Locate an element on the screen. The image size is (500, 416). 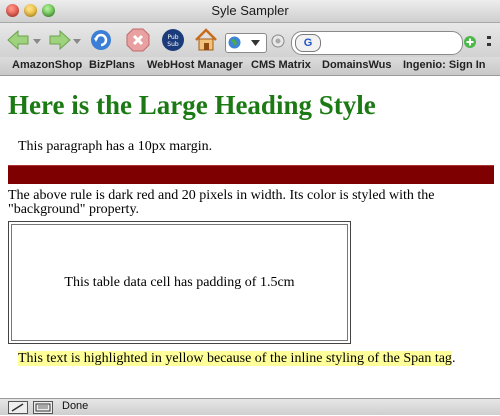
reload-icon is located at coordinates (101, 40).